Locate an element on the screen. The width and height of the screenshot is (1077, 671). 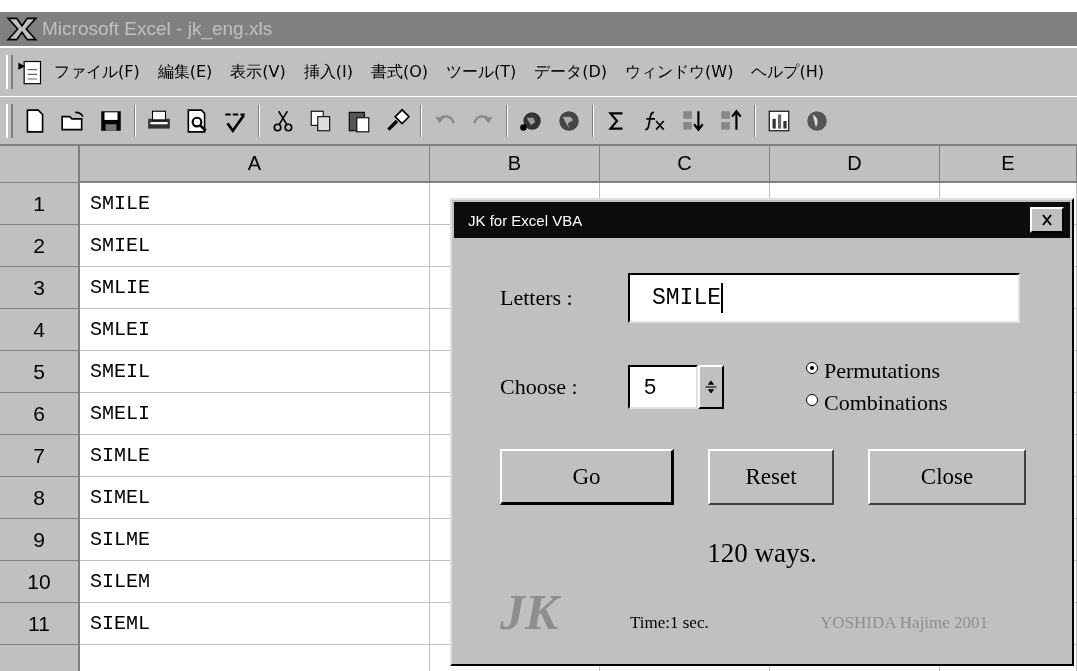
menu-item: ウィンドウ(W) is located at coordinates (679, 72).